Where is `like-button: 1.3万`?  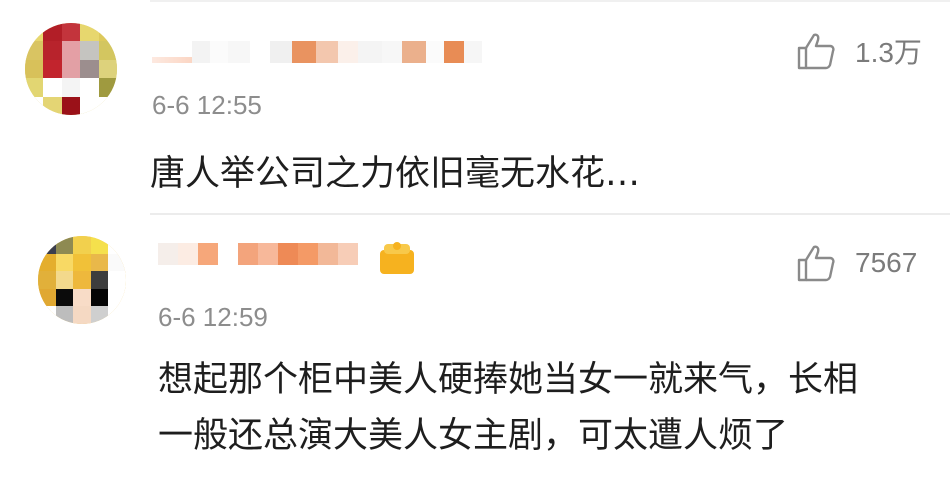
like-button: 1.3万 is located at coordinates (858, 51).